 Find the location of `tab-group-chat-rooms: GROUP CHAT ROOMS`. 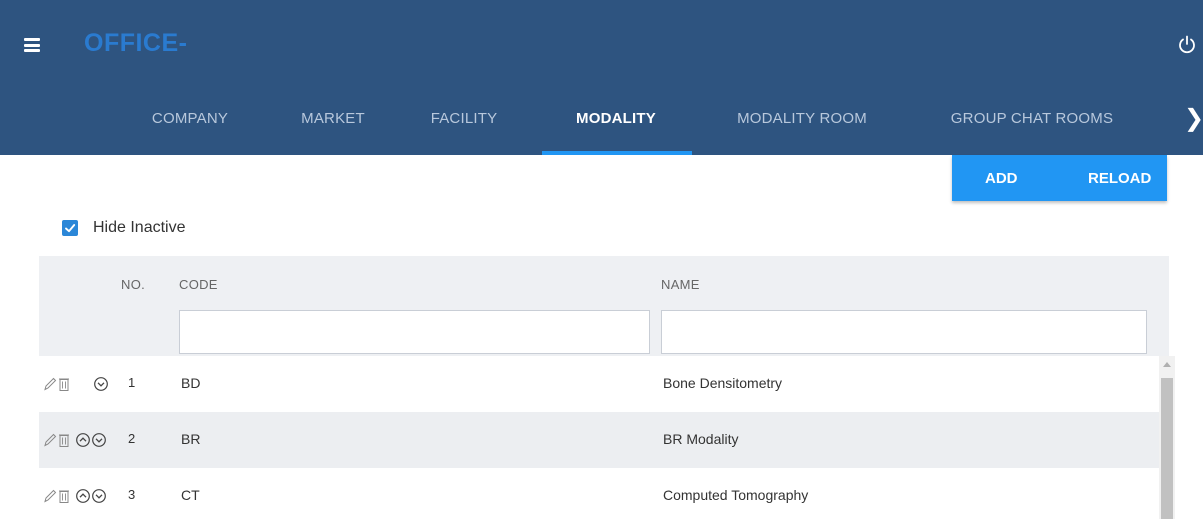

tab-group-chat-rooms: GROUP CHAT ROOMS is located at coordinates (1032, 132).